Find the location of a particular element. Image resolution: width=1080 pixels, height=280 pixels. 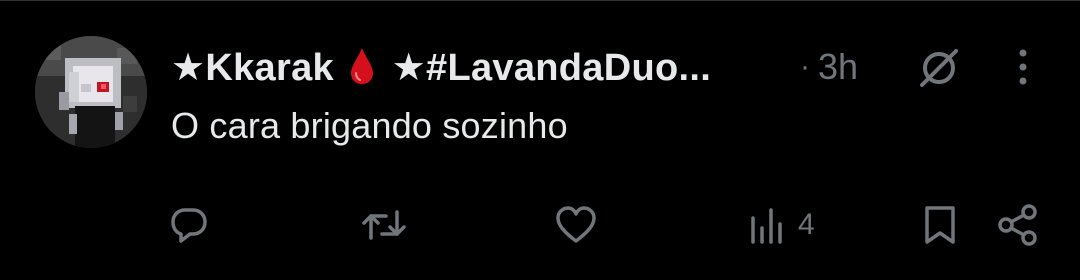

bookmark-icon is located at coordinates (940, 225).